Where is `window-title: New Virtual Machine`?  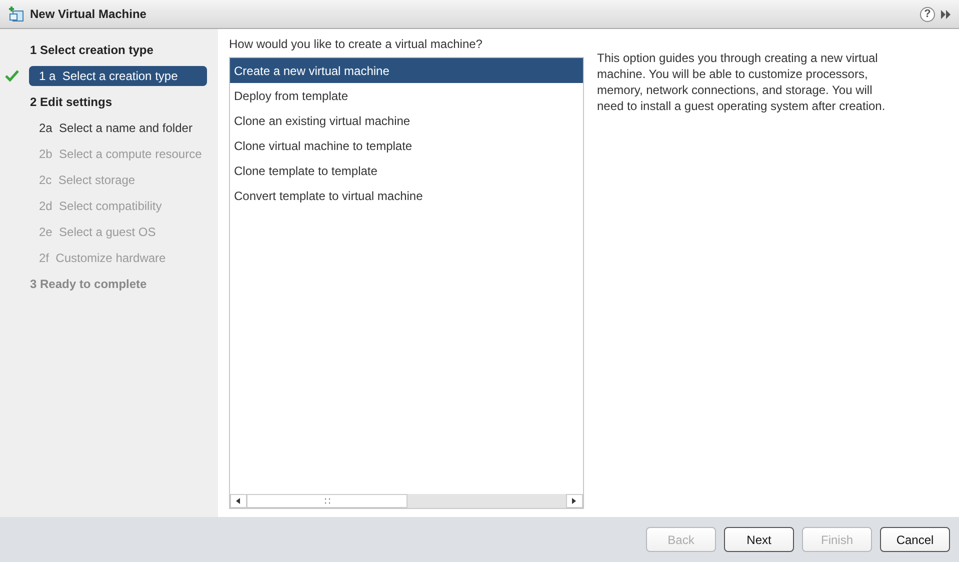
window-title: New Virtual Machine is located at coordinates (89, 14).